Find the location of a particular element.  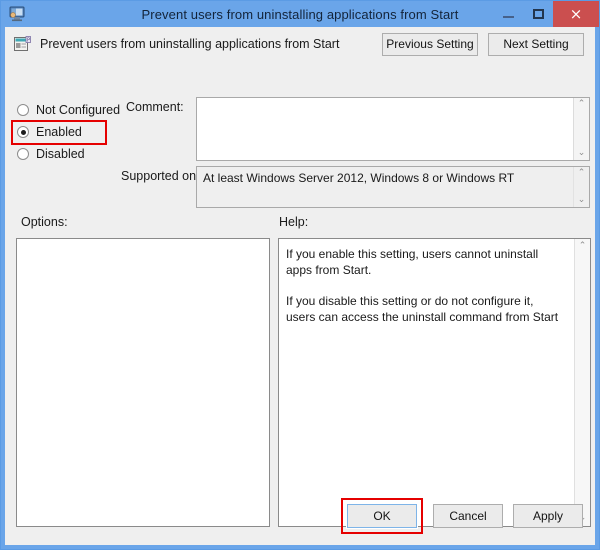

policy-setting-icon: P is located at coordinates (22, 44).